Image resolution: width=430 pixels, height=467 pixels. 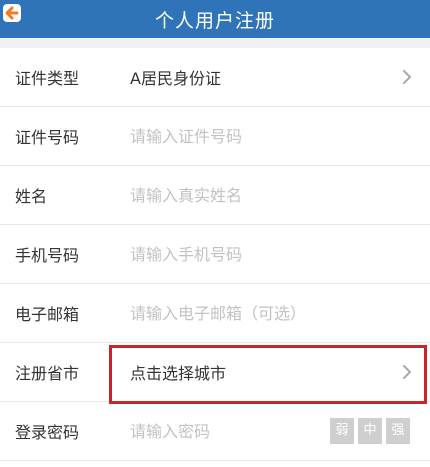 I want to click on row-id-number: 证件号码, so click(x=215, y=136).